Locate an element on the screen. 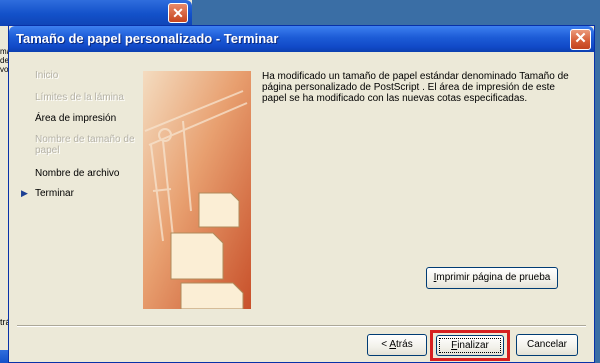 The width and height of the screenshot is (600, 363). print-test-page-button: Imprimir página de prueba is located at coordinates (492, 278).